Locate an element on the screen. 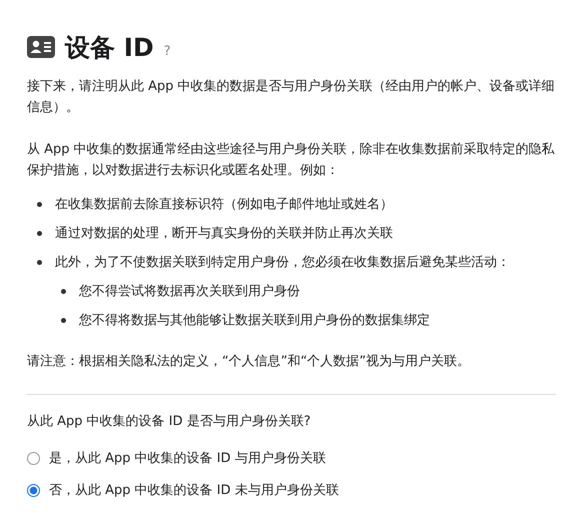 Image resolution: width=583 pixels, height=519 pixels. option-label: 否，从此 App 中收集的设备 ID 未与用户身份关联 is located at coordinates (194, 490).